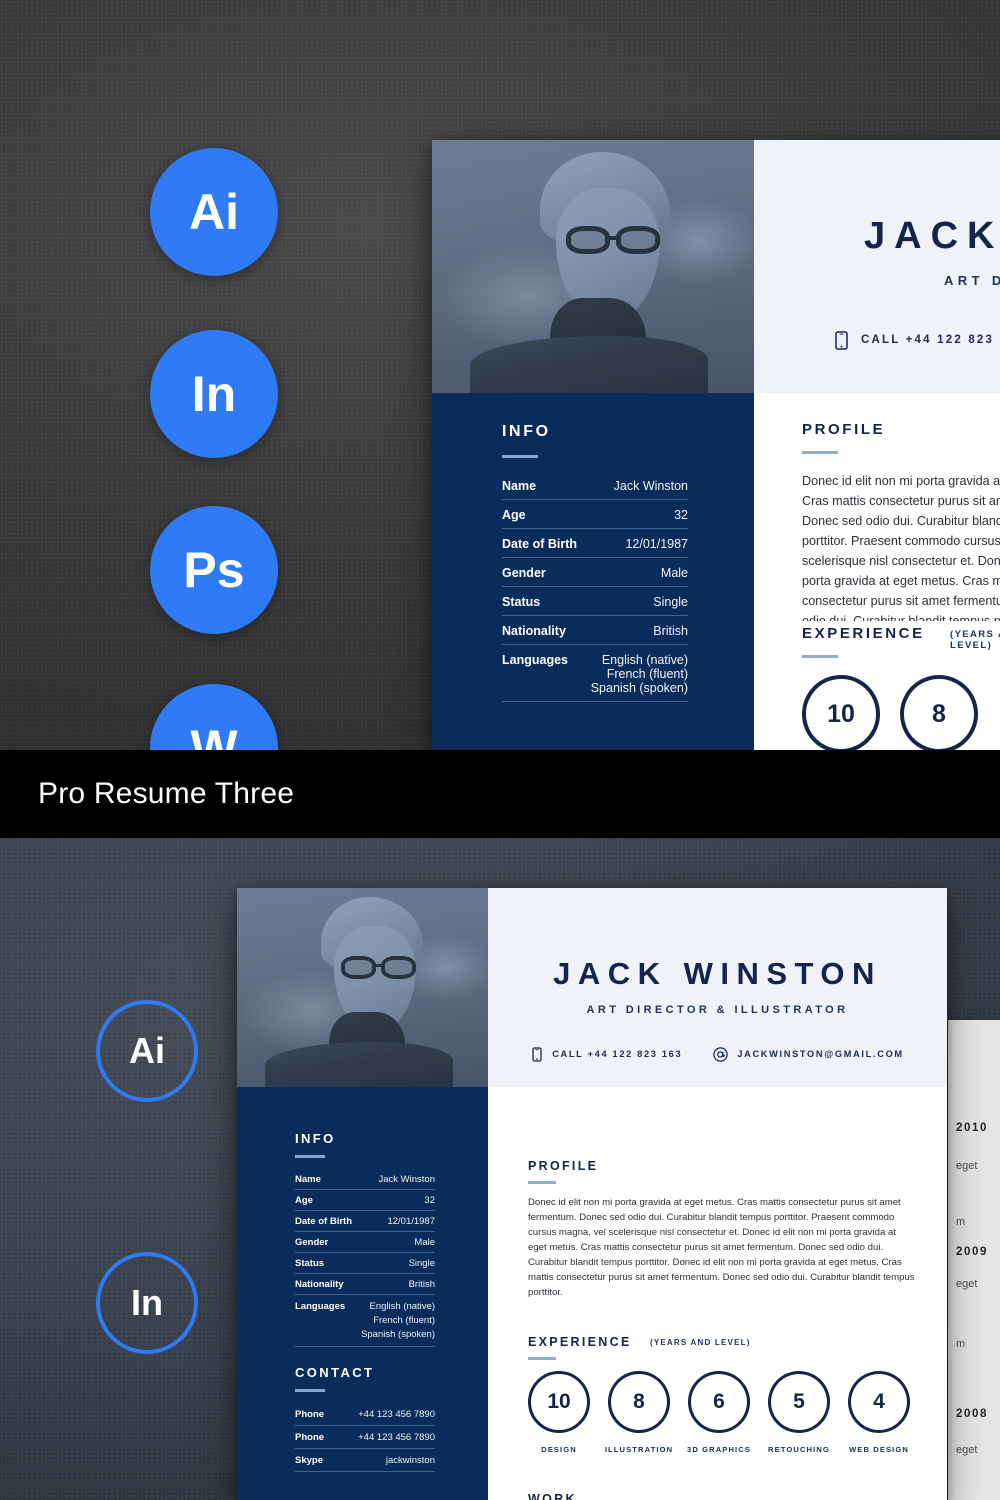  What do you see at coordinates (928, 340) in the screenshot?
I see `phone-text: CALL +44 122 823` at bounding box center [928, 340].